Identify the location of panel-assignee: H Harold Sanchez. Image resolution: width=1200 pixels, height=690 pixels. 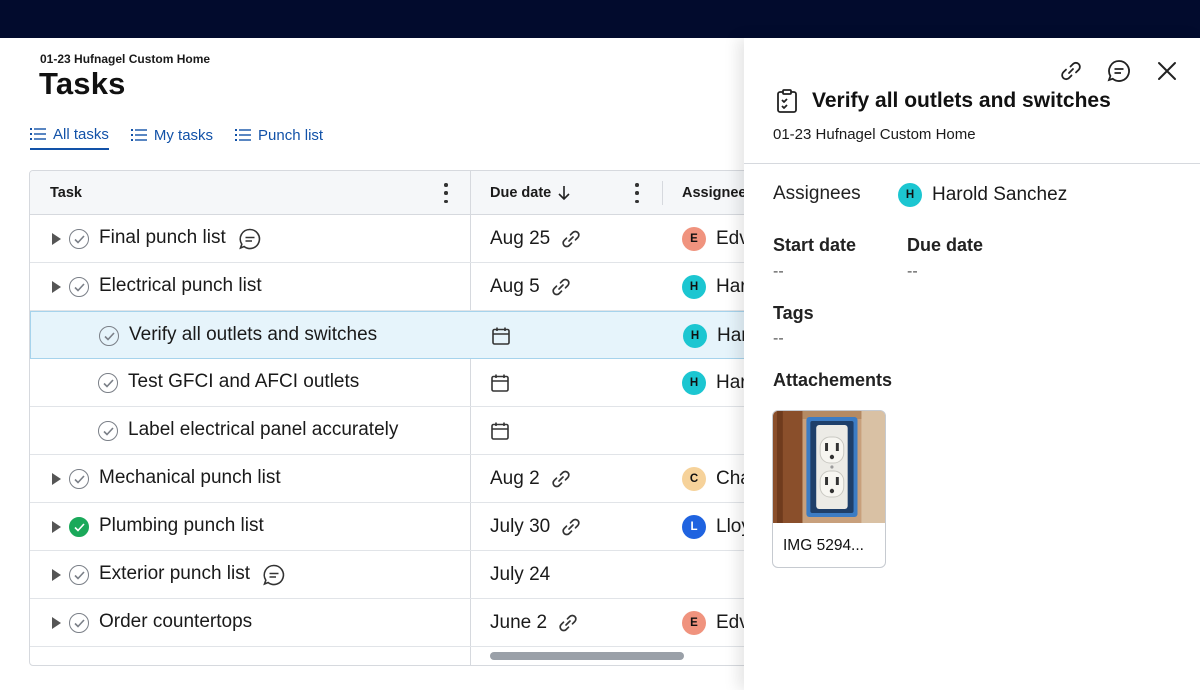
(982, 195).